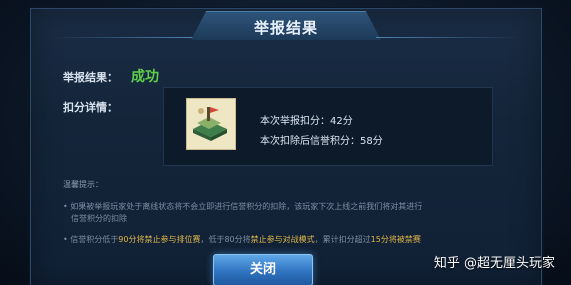 The height and width of the screenshot is (285, 571). What do you see at coordinates (342, 239) in the screenshot?
I see `tip-credit-mid3: ，累计扣分超过` at bounding box center [342, 239].